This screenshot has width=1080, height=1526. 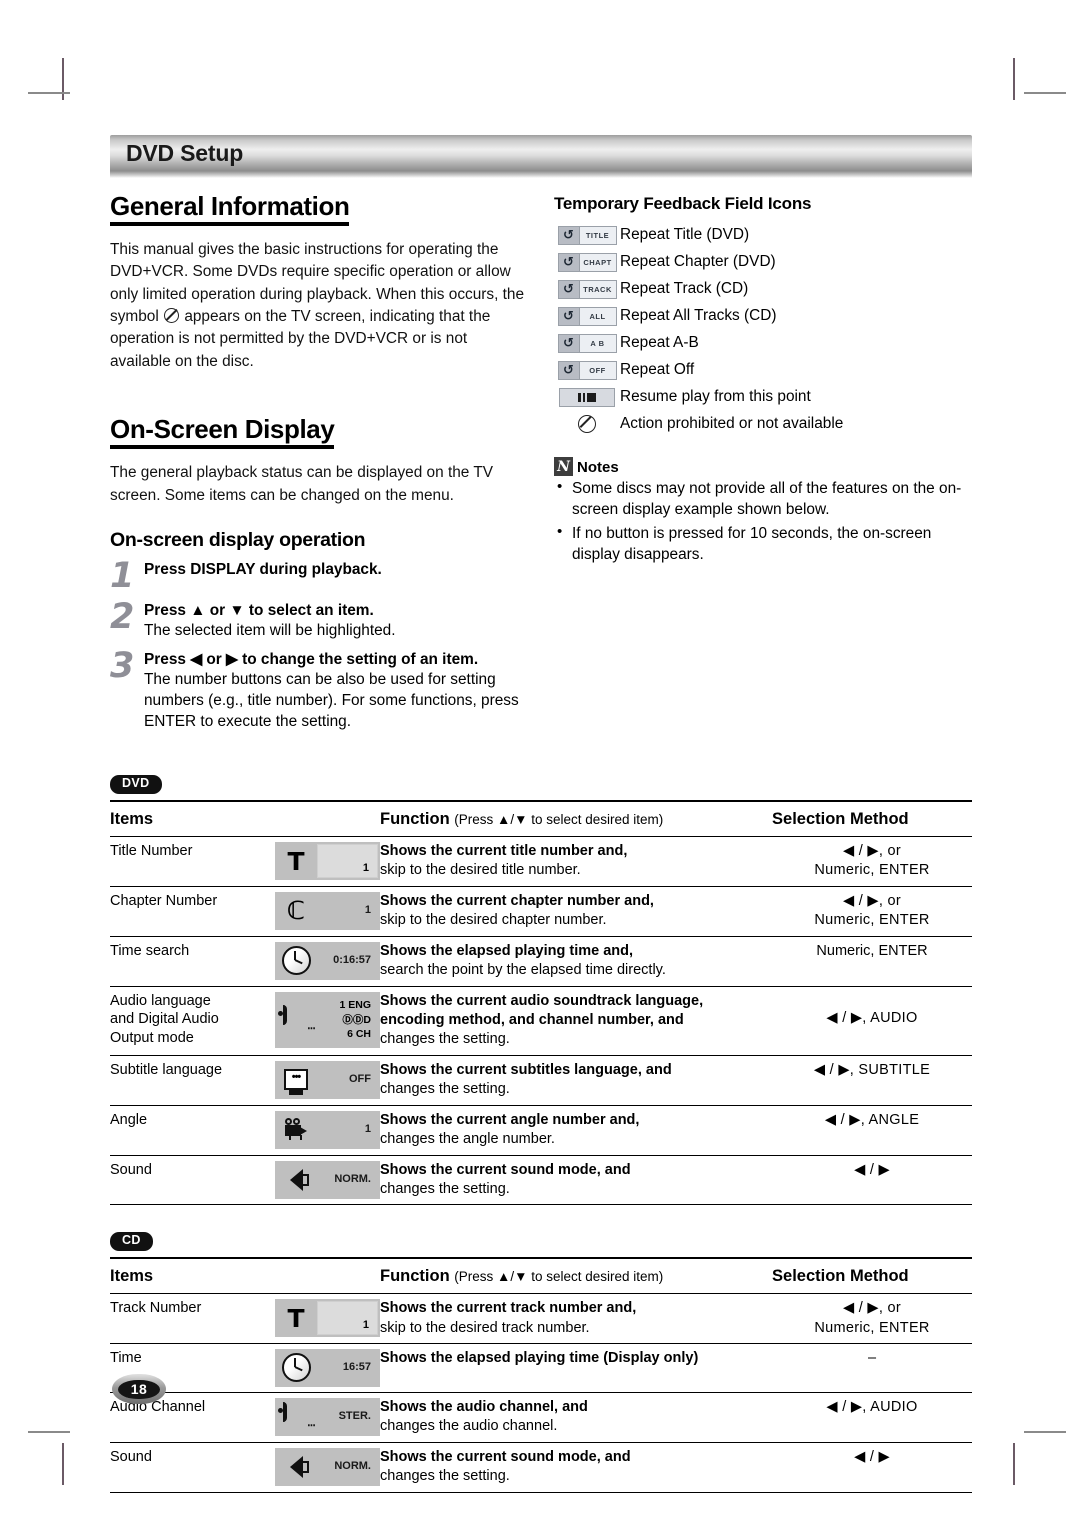 What do you see at coordinates (683, 203) in the screenshot?
I see `temporary-feedback-heading: Temporary Feedback Field Icons` at bounding box center [683, 203].